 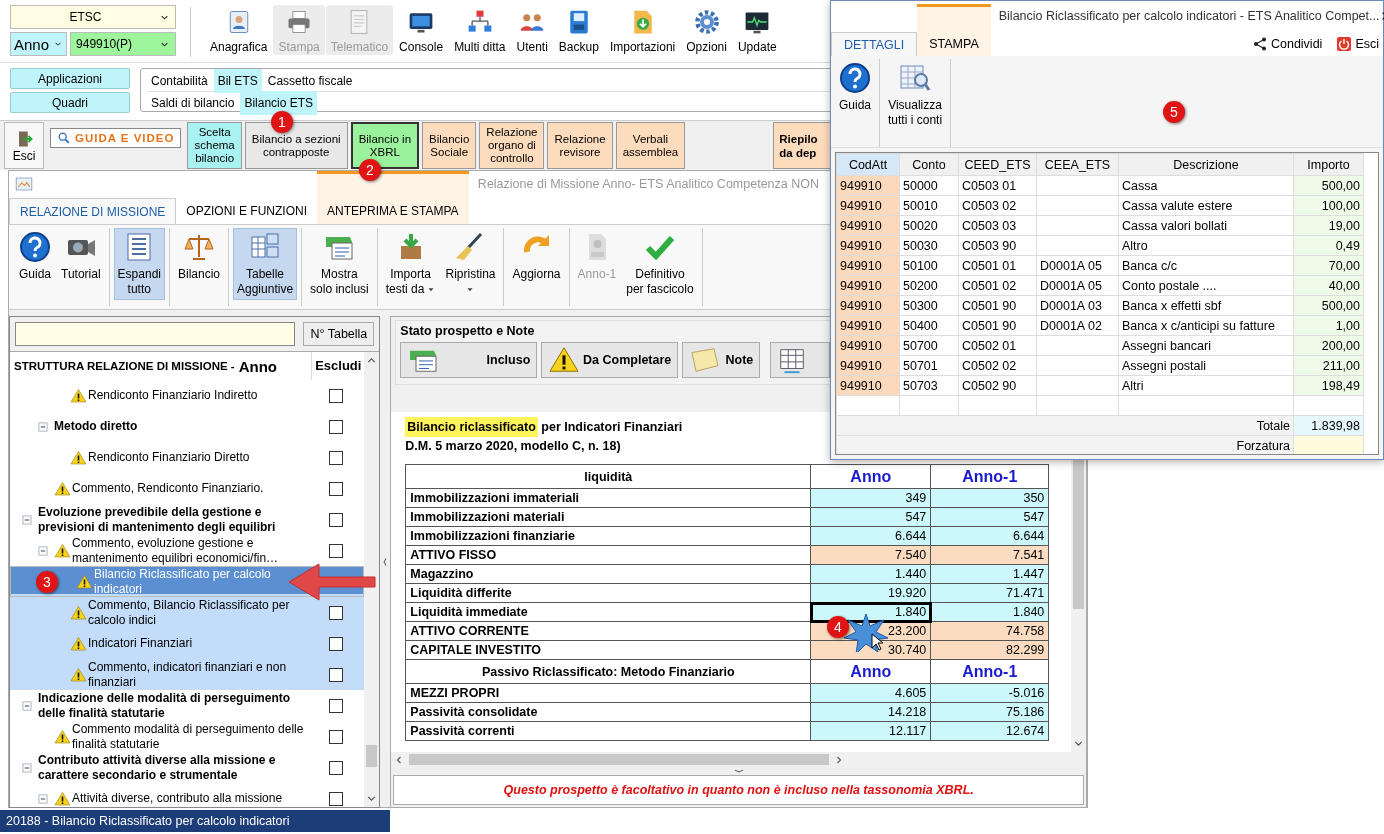 I want to click on column-header: Descrizione, so click(x=1206, y=164).